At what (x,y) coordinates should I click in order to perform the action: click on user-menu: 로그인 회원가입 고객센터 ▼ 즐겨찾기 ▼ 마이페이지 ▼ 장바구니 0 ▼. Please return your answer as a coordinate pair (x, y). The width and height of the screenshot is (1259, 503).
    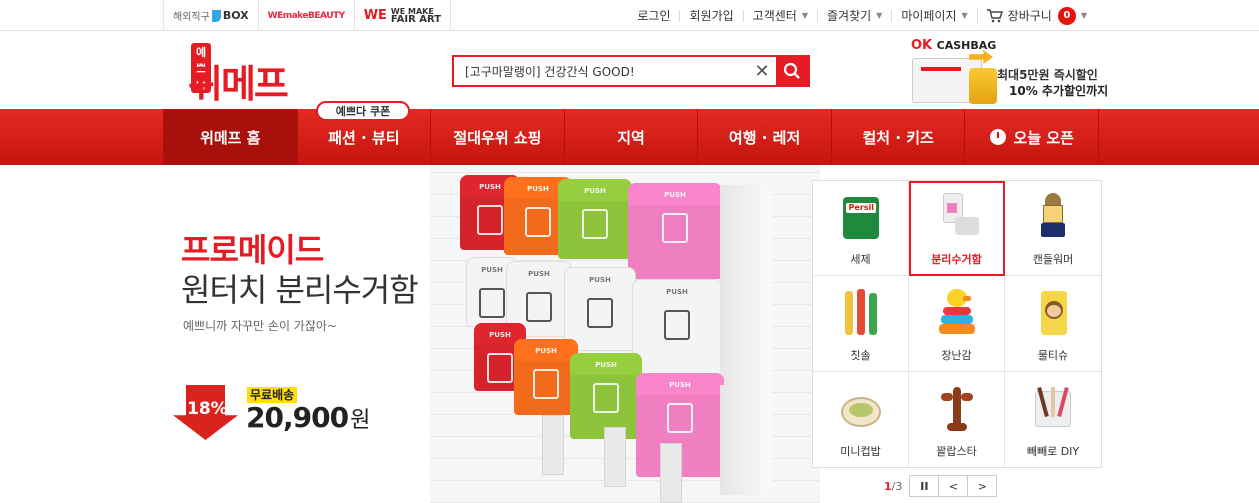
    Looking at the image, I should click on (862, 15).